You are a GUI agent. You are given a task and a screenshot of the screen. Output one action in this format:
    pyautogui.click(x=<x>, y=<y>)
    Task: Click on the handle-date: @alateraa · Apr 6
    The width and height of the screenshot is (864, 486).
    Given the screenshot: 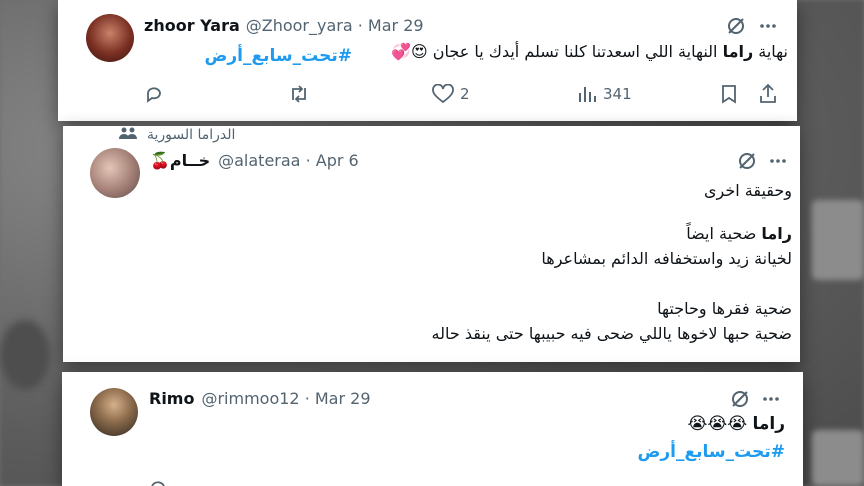 What is the action you would take?
    pyautogui.click(x=288, y=160)
    